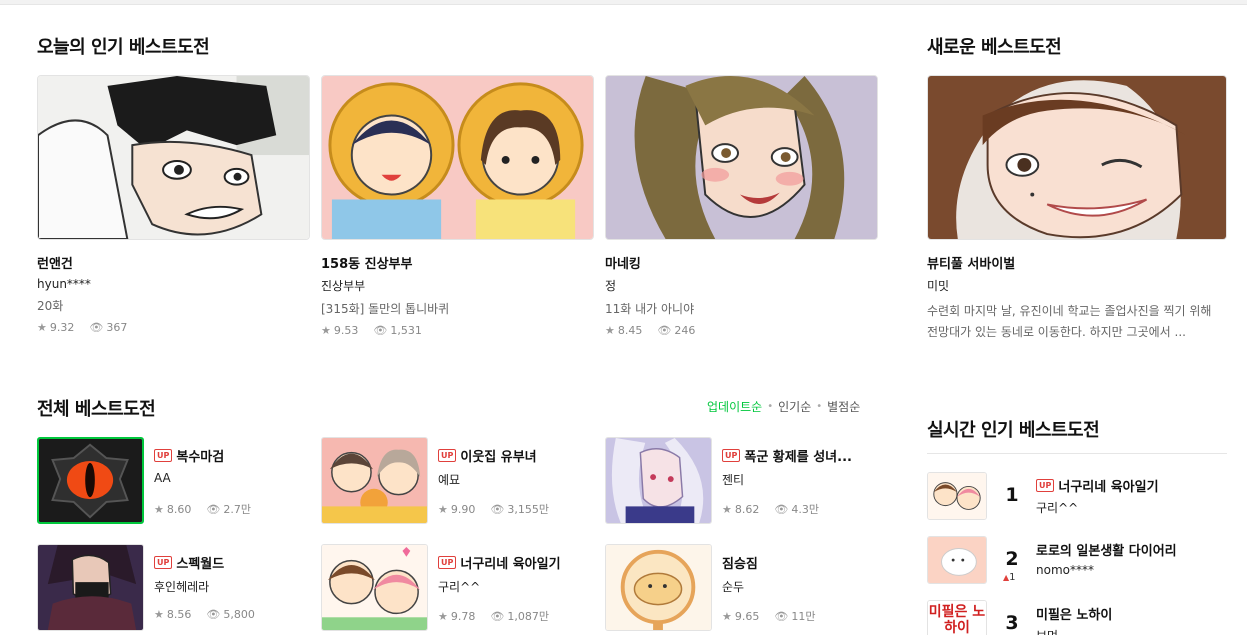  What do you see at coordinates (803, 616) in the screenshot?
I see `views: 11만` at bounding box center [803, 616].